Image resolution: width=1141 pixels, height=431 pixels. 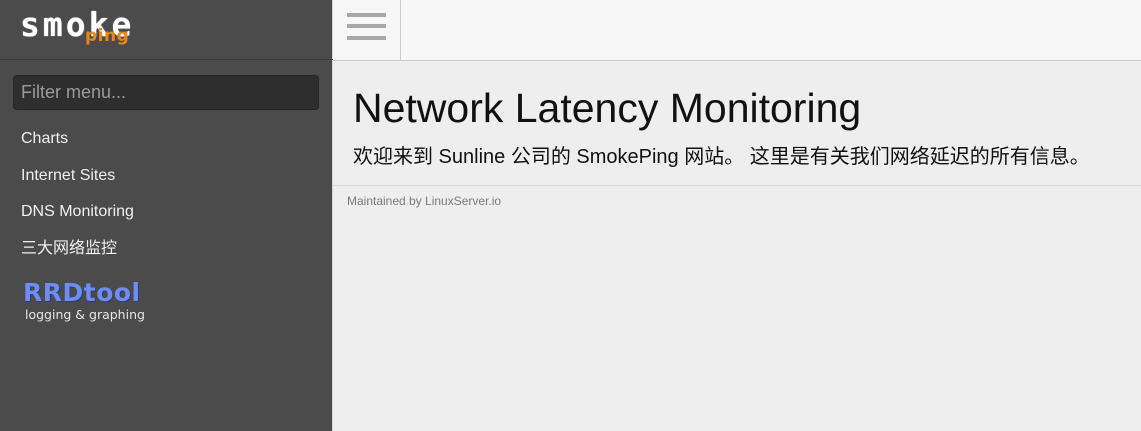 What do you see at coordinates (166, 30) in the screenshot?
I see `smokeping-logo: smoke ping` at bounding box center [166, 30].